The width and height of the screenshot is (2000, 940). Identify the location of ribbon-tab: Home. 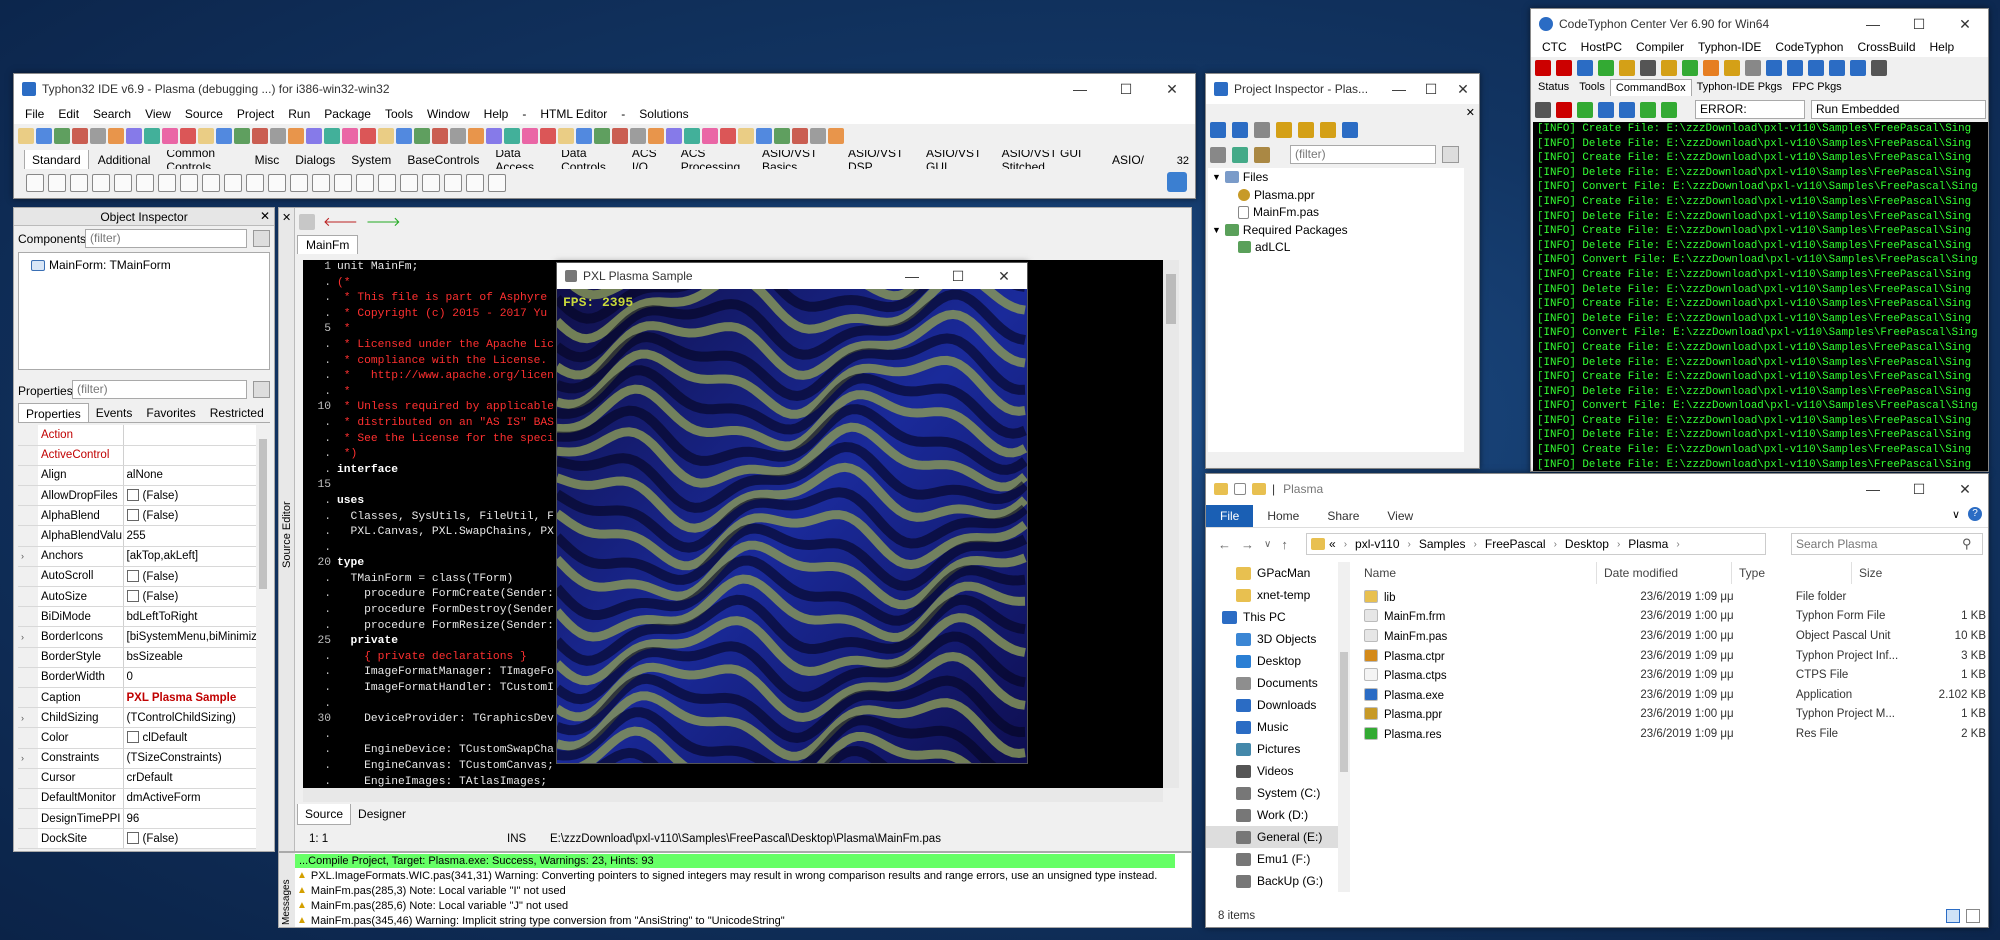
(1283, 516).